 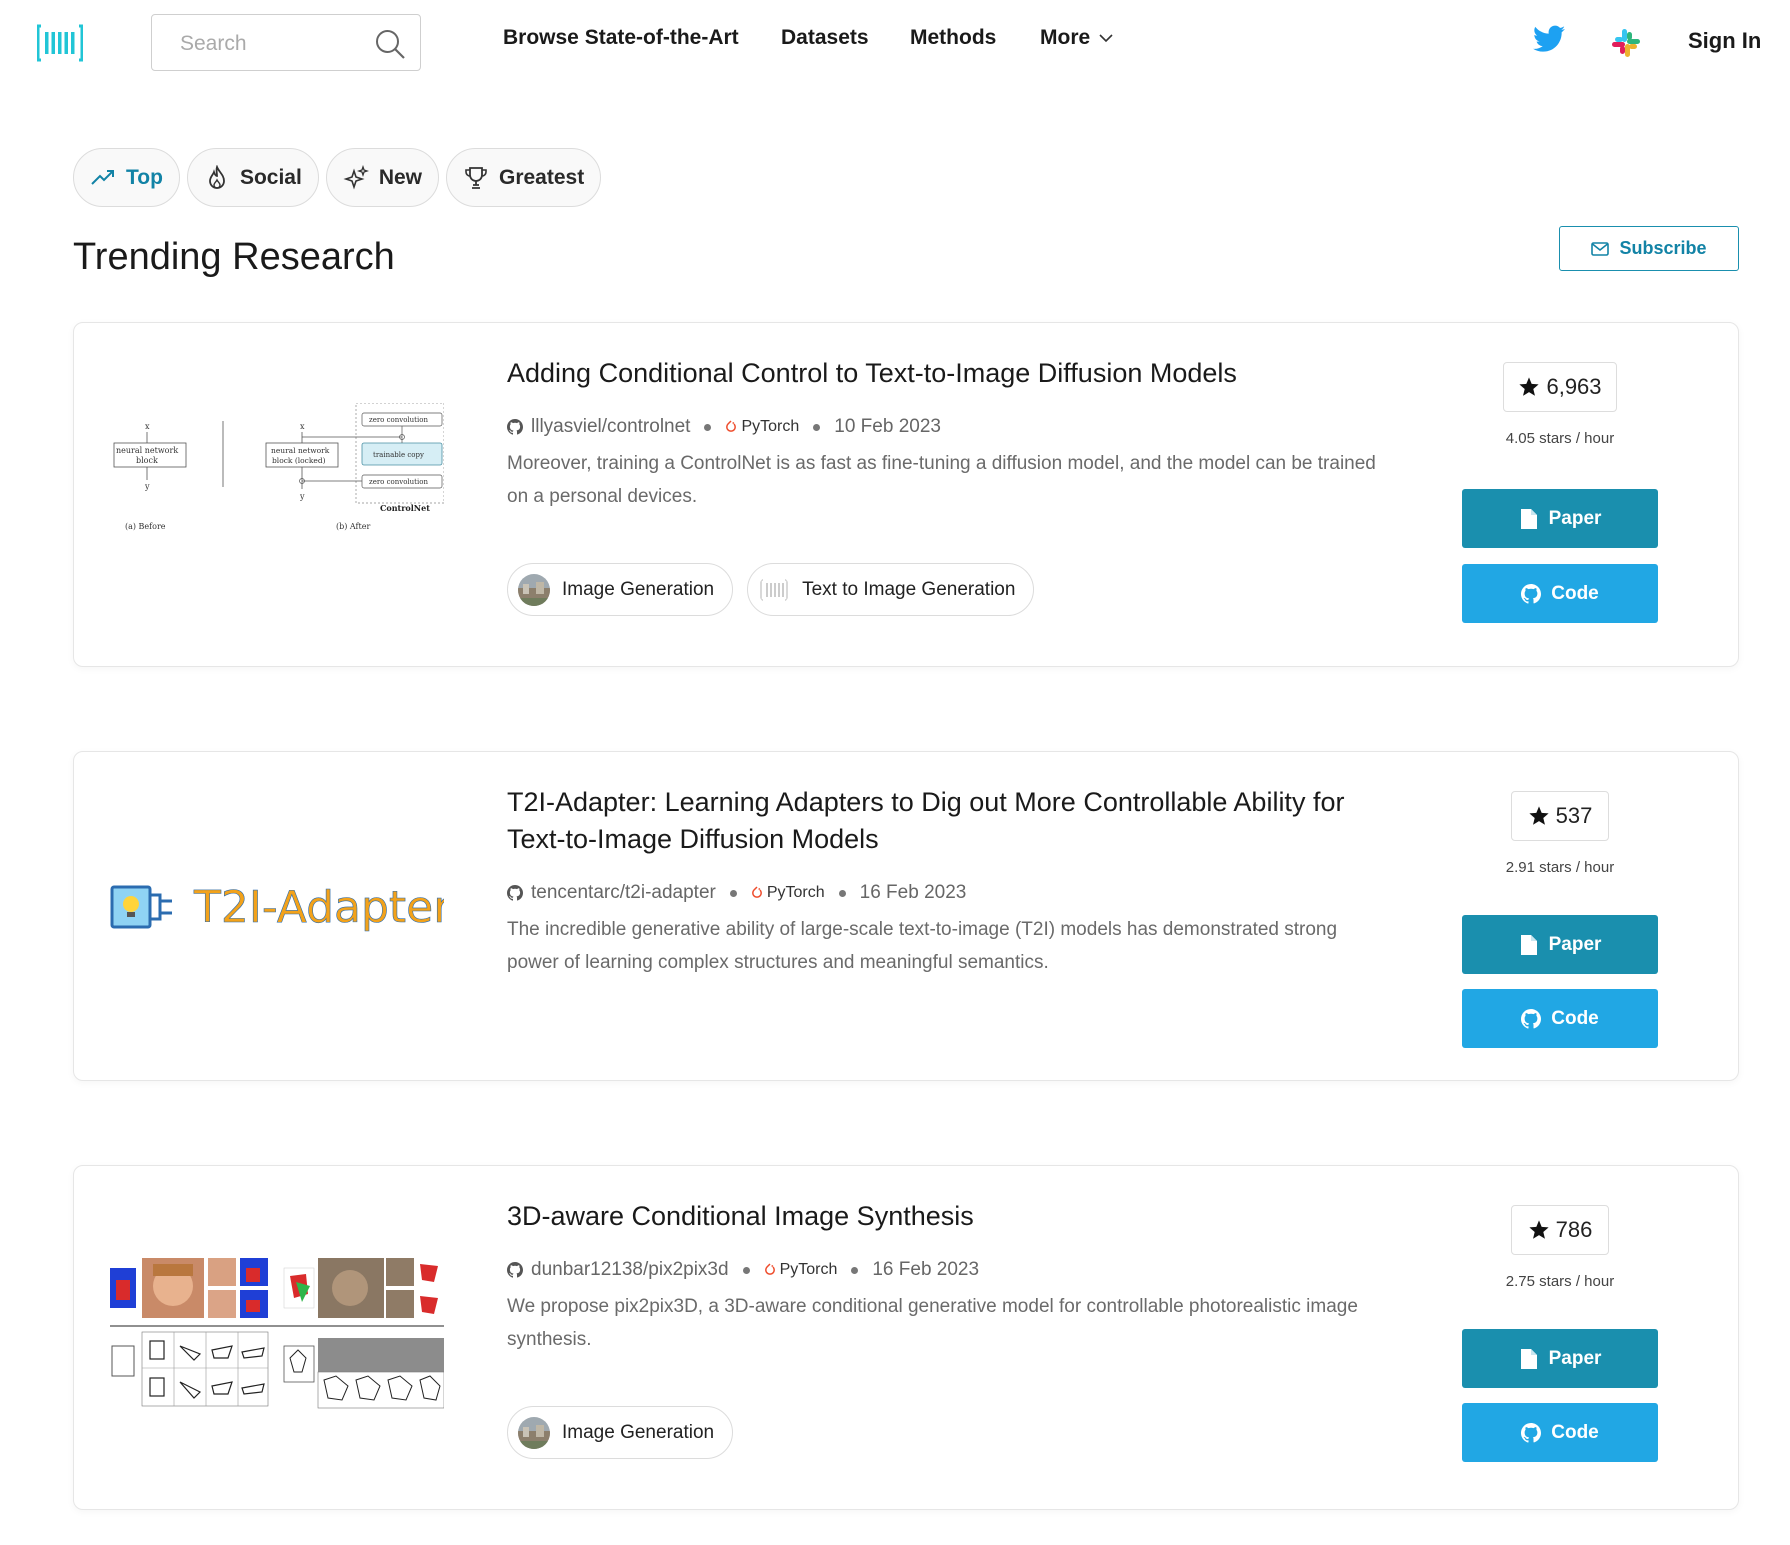 What do you see at coordinates (400, 177) in the screenshot?
I see `tab-new-label: New` at bounding box center [400, 177].